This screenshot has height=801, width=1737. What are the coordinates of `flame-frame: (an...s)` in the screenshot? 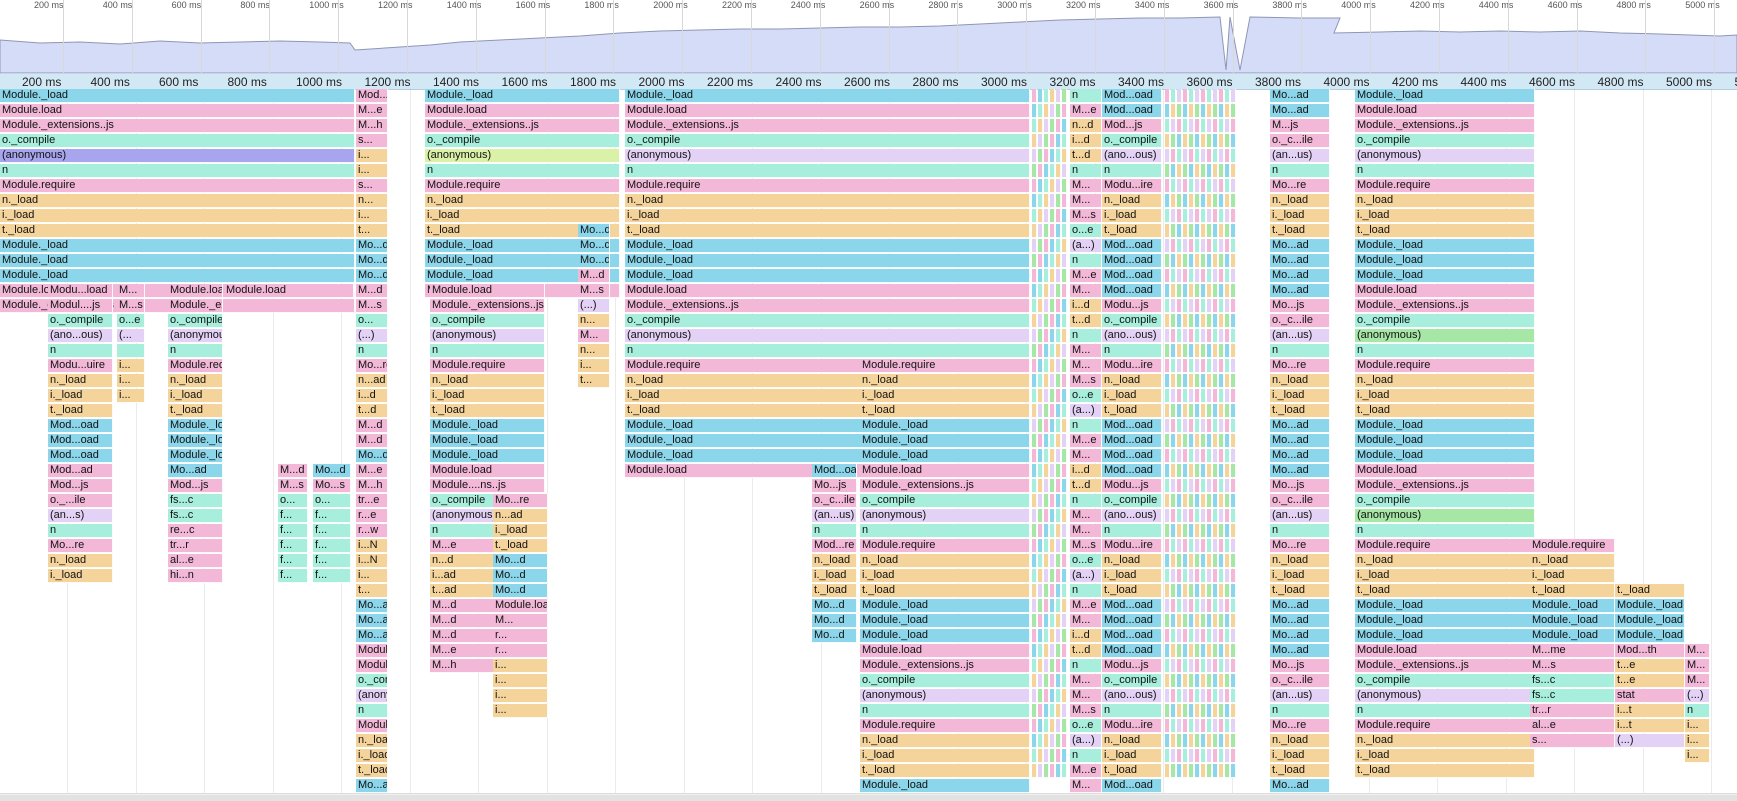 It's located at (80, 516).